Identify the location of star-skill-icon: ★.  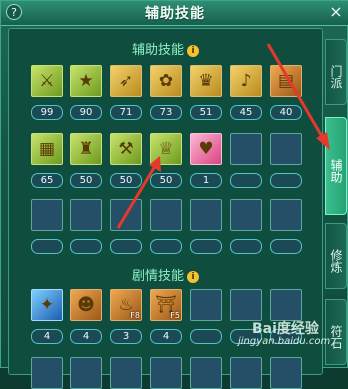
(86, 81).